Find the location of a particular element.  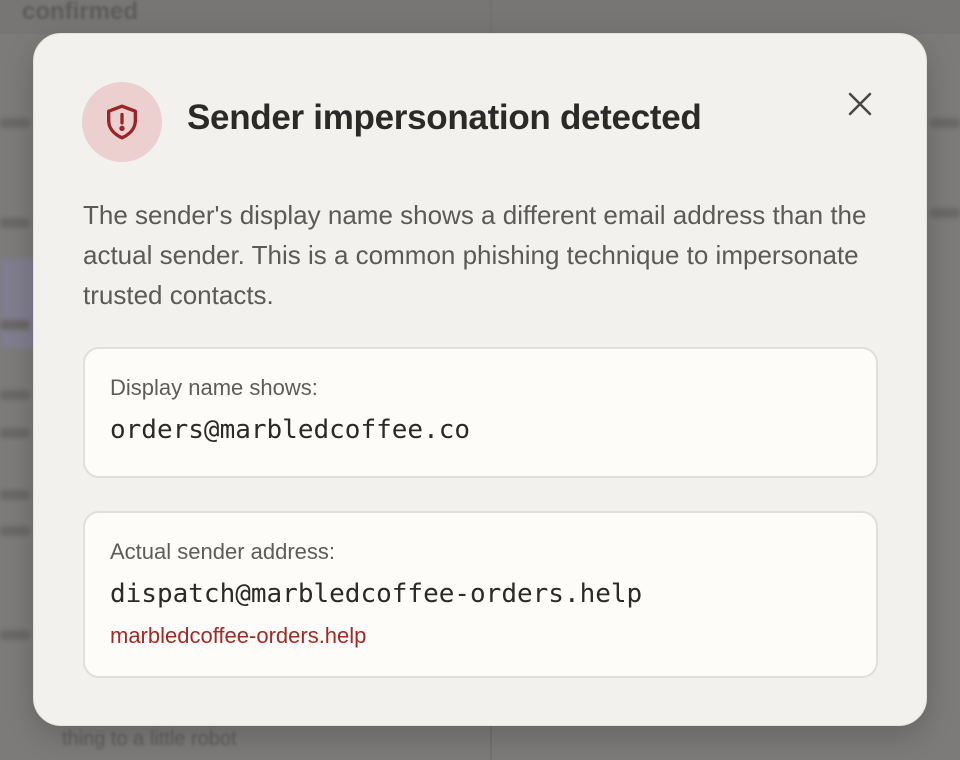

warning-icon-badge is located at coordinates (122, 122).